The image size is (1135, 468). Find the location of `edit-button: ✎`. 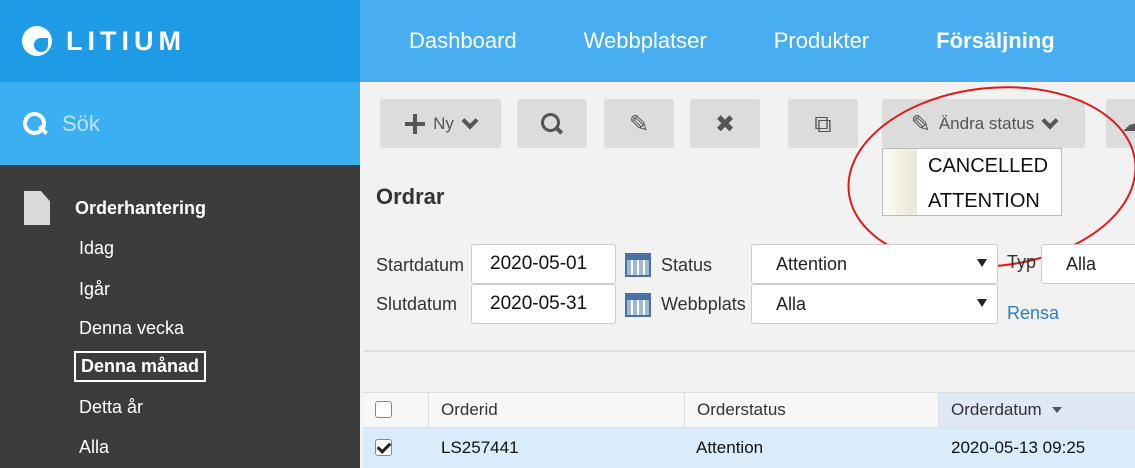

edit-button: ✎ is located at coordinates (639, 123).